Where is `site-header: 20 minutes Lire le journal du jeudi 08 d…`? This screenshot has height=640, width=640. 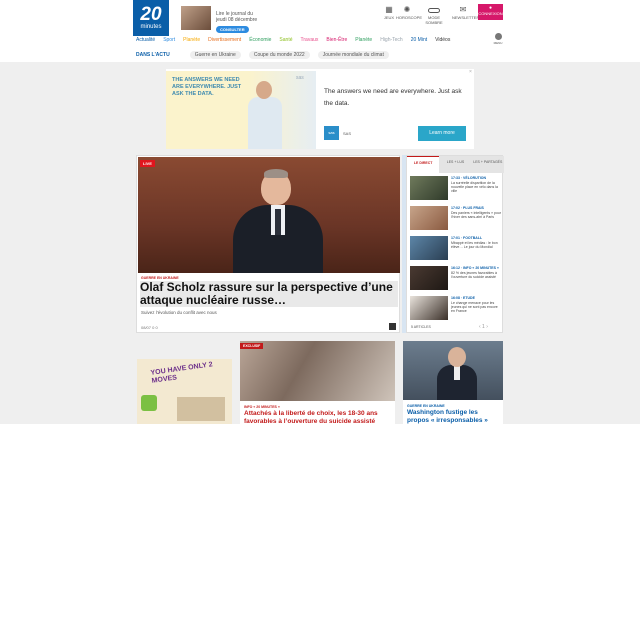 site-header: 20 minutes Lire le journal du jeudi 08 d… is located at coordinates (320, 31).